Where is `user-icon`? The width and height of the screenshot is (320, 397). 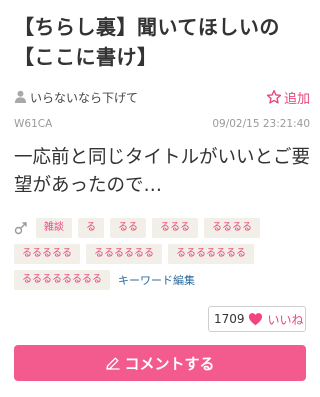
user-icon is located at coordinates (20, 96).